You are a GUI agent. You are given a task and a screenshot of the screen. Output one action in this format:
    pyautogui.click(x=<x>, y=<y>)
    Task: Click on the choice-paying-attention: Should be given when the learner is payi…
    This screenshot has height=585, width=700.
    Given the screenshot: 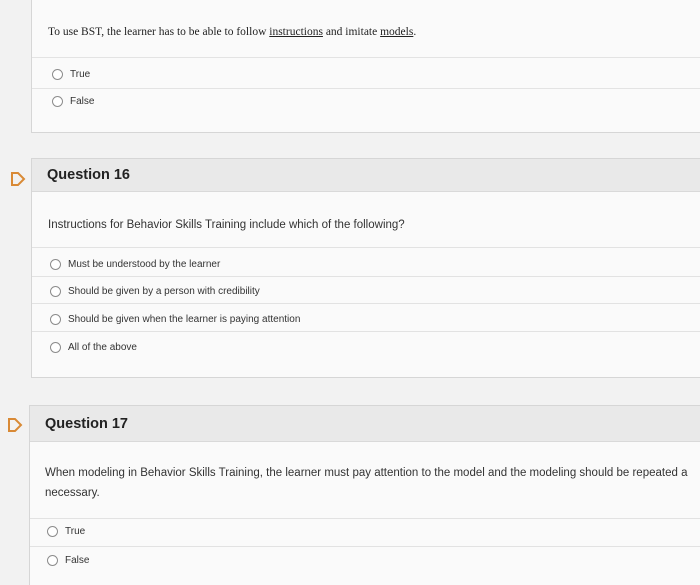 What is the action you would take?
    pyautogui.click(x=175, y=319)
    